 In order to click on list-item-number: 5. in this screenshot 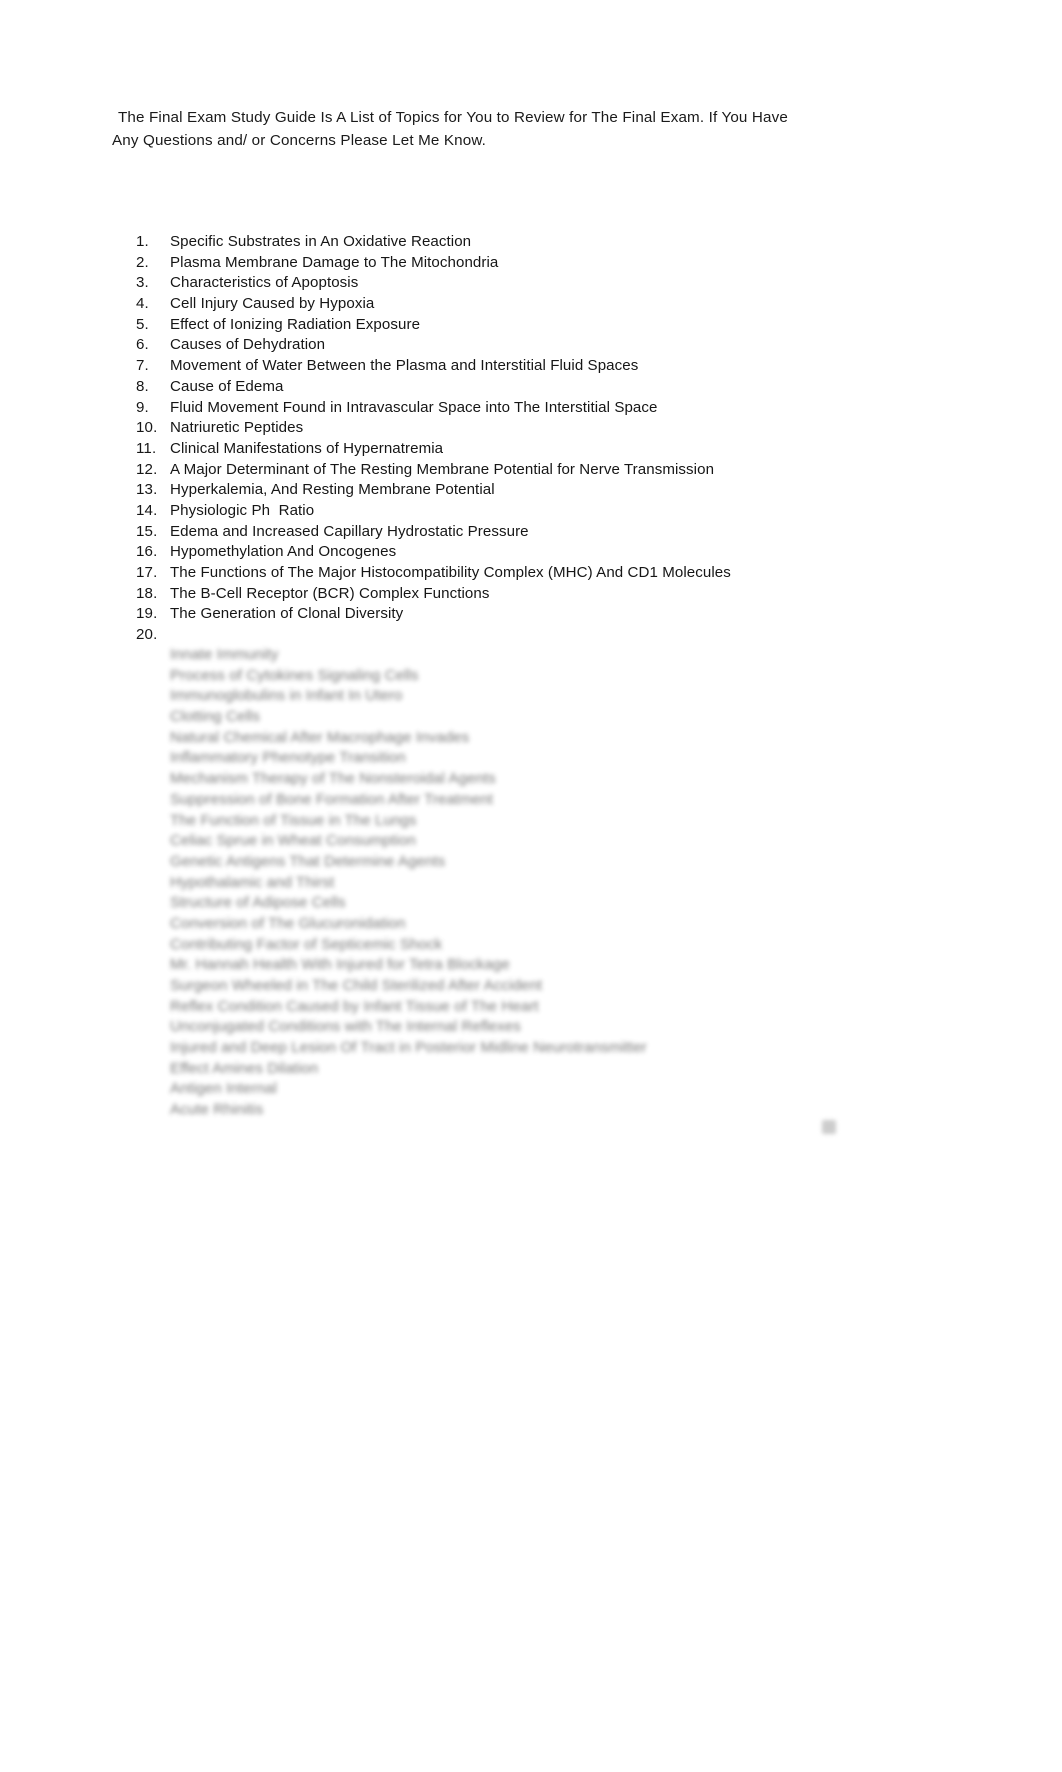, I will do `click(142, 324)`.